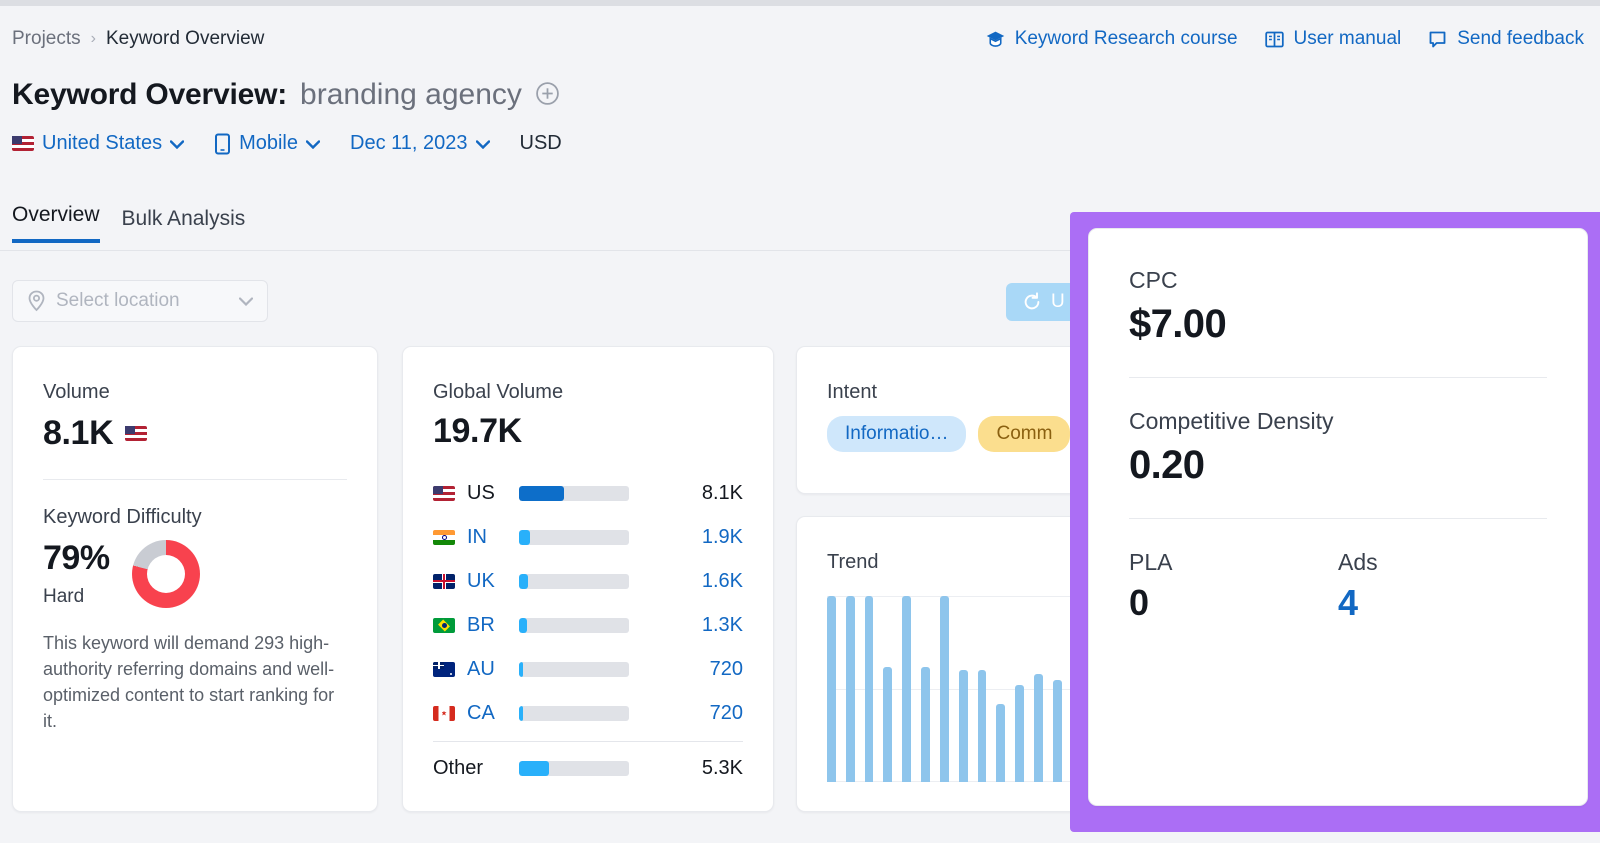 This screenshot has width=1600, height=843. I want to click on book-icon, so click(1274, 39).